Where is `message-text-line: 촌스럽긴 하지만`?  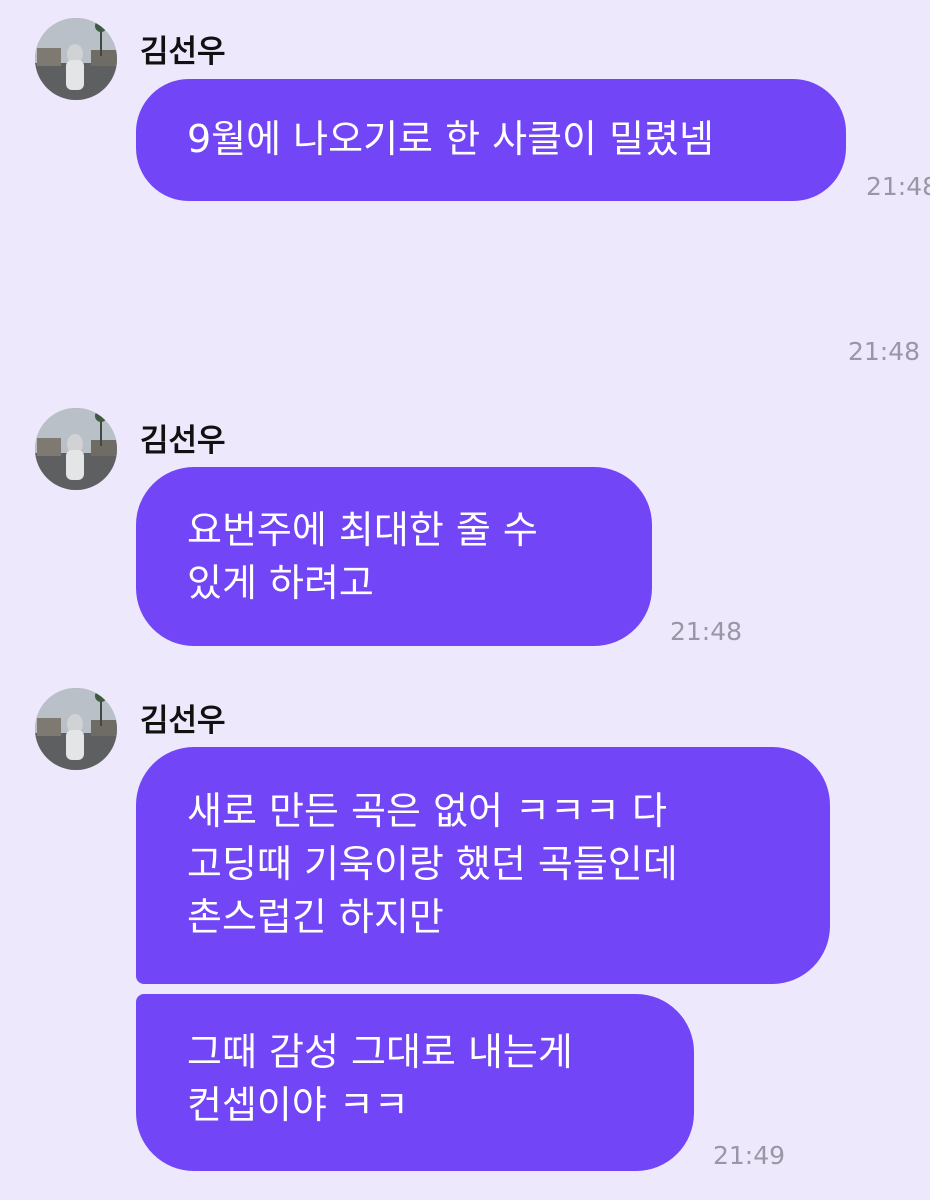
message-text-line: 촌스럽긴 하지만 is located at coordinates (315, 917).